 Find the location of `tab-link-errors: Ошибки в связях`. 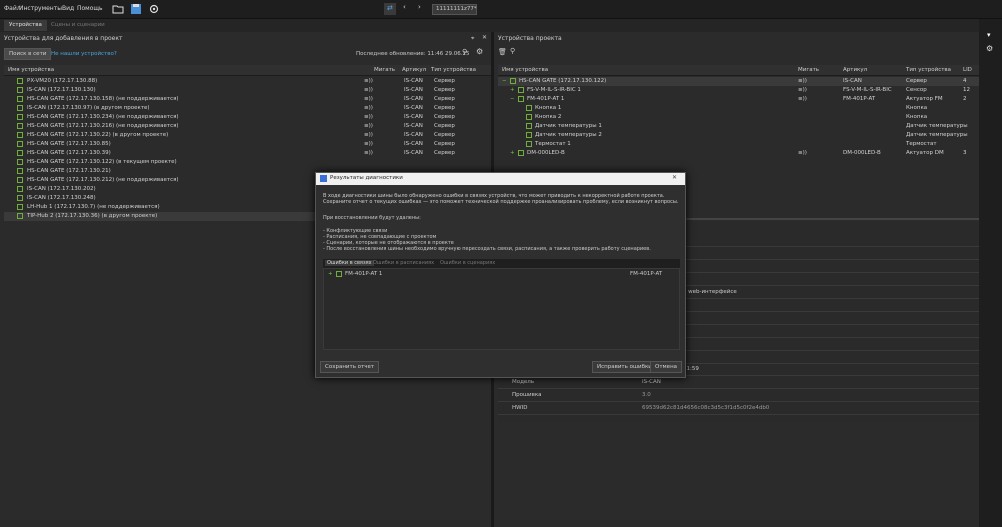

tab-link-errors: Ошибки в связях is located at coordinates (349, 263).